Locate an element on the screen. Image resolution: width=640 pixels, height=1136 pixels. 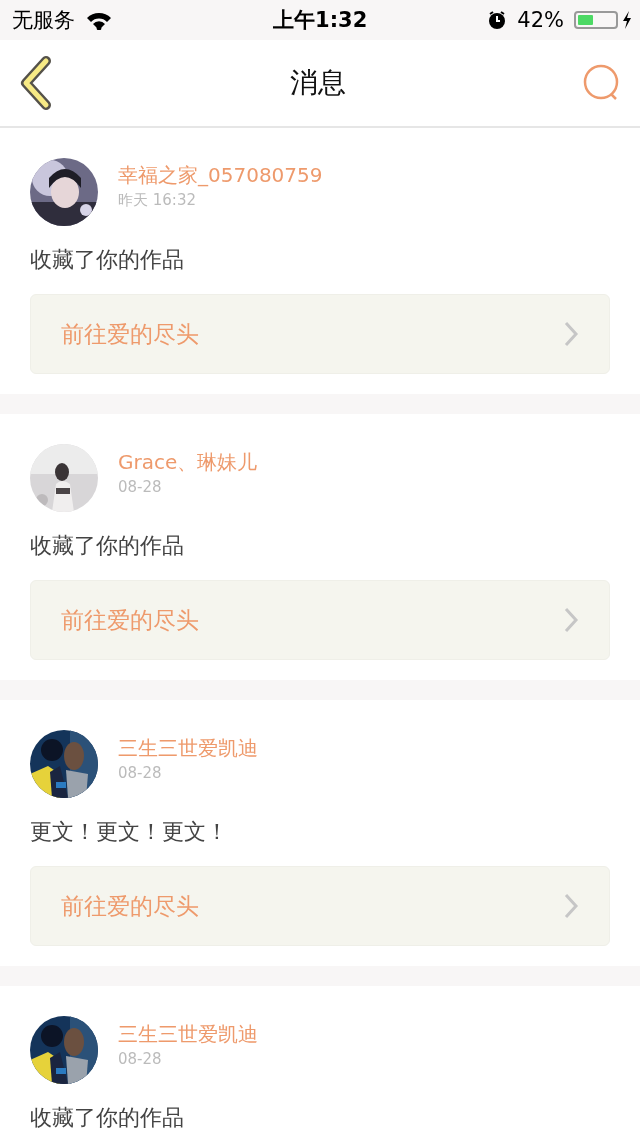
charging-icon is located at coordinates (627, 20).